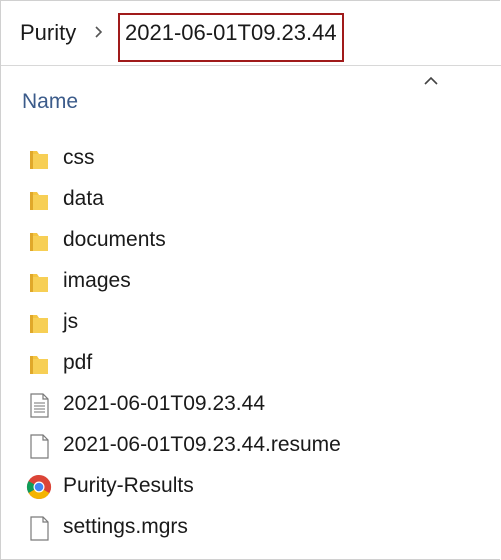 This screenshot has width=501, height=560. What do you see at coordinates (251, 240) in the screenshot?
I see `list-item: documents` at bounding box center [251, 240].